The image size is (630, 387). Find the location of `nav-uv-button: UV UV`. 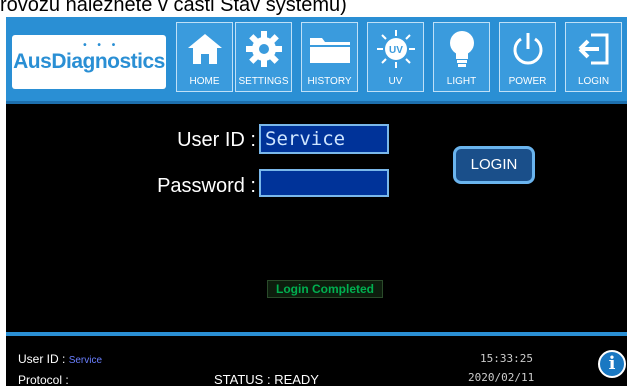

nav-uv-button: UV UV is located at coordinates (395, 57).